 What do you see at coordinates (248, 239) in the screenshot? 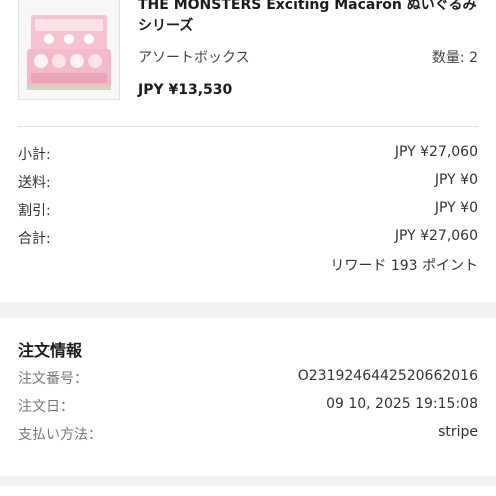
I see `total-row: 合計: JPY ¥27,060` at bounding box center [248, 239].